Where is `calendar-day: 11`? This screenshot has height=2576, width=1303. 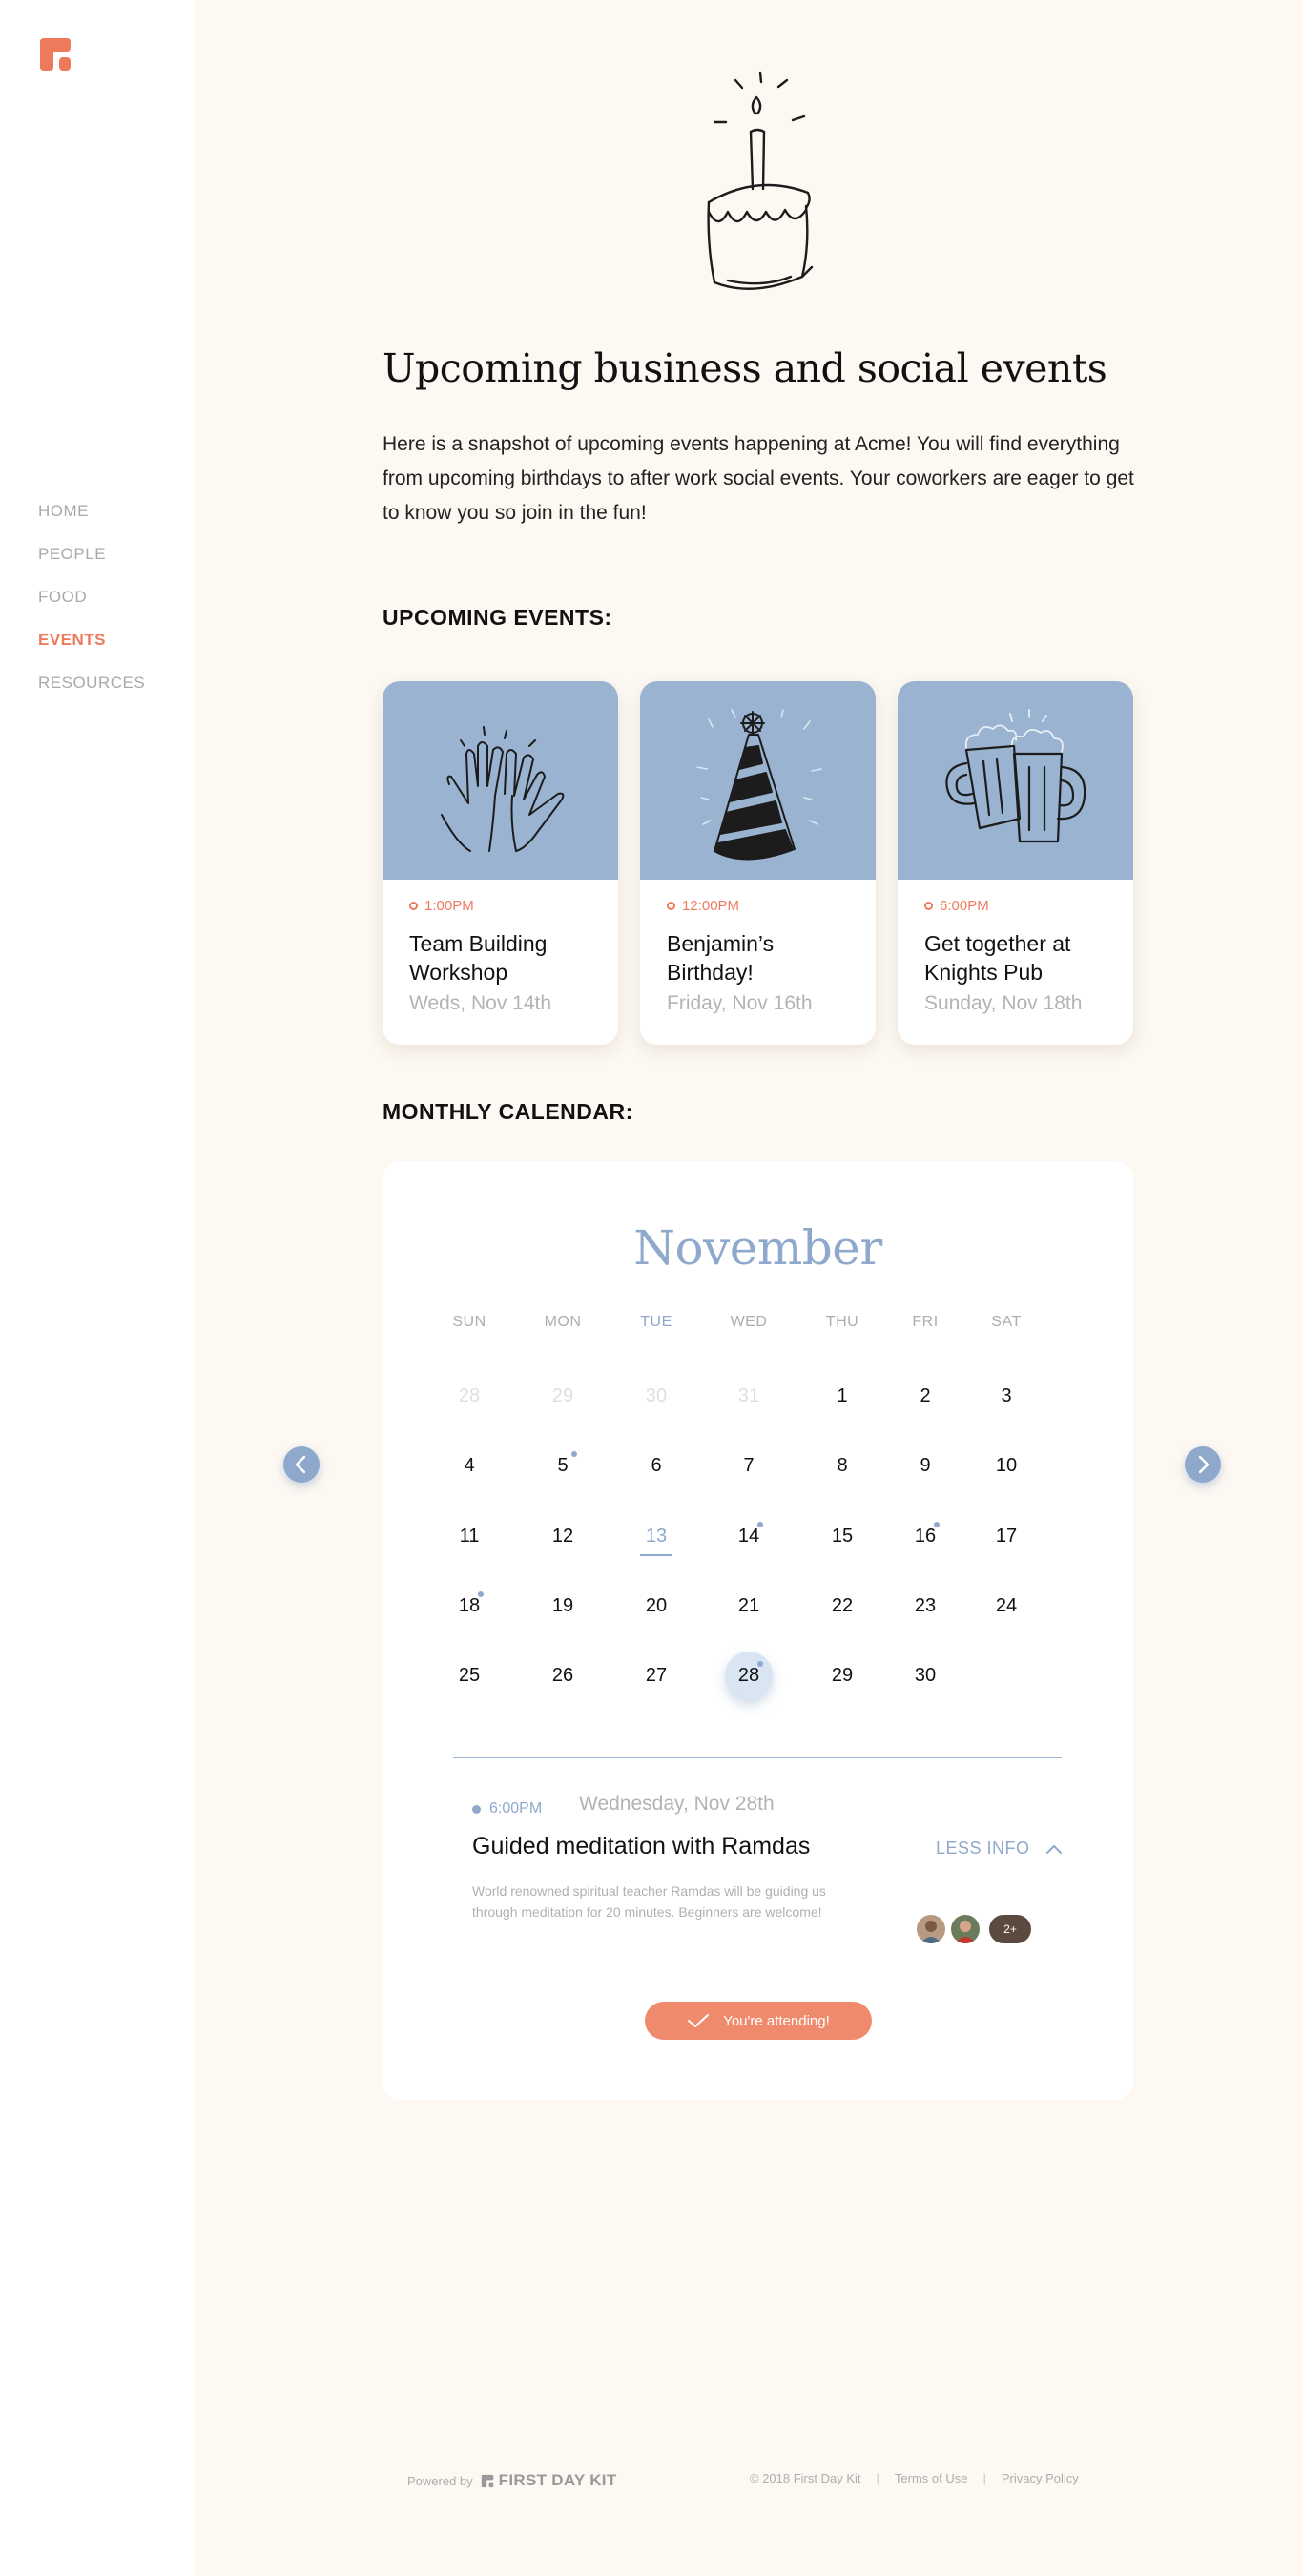
calendar-day: 11 is located at coordinates (469, 1536).